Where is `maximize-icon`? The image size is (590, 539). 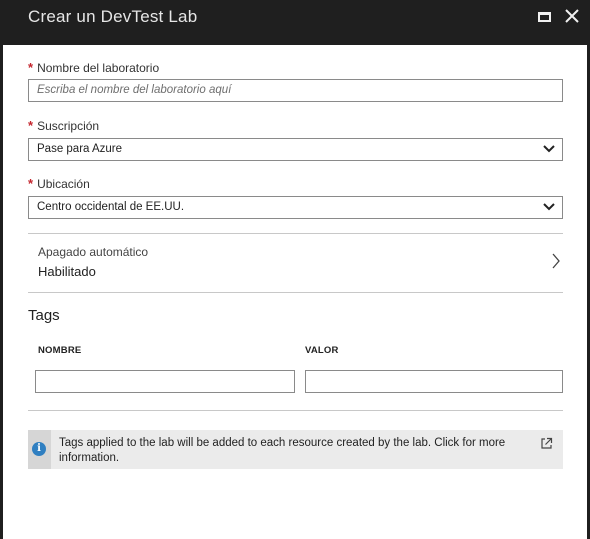
maximize-icon is located at coordinates (544, 17).